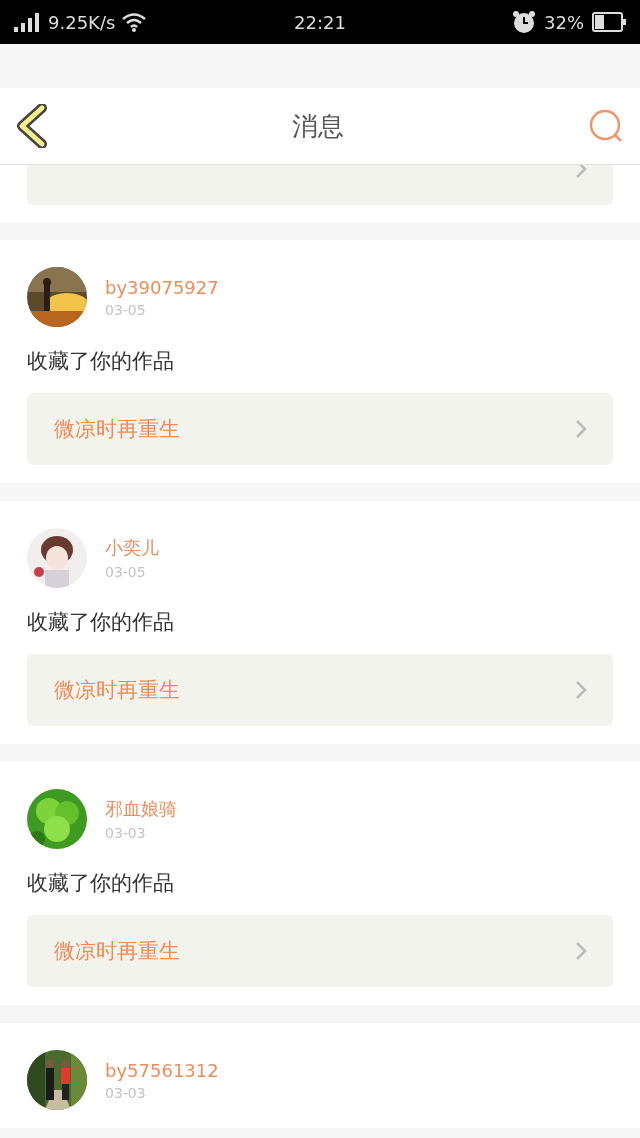 This screenshot has width=640, height=1138. I want to click on signal-icon, so click(28, 22).